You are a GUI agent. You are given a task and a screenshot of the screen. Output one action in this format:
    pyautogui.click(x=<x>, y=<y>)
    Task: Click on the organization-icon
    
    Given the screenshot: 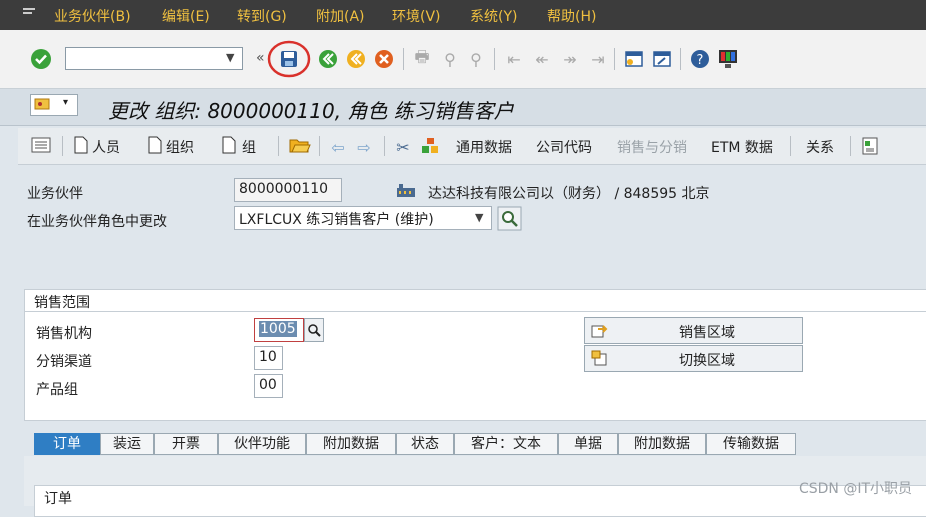 What is the action you would take?
    pyautogui.click(x=406, y=190)
    